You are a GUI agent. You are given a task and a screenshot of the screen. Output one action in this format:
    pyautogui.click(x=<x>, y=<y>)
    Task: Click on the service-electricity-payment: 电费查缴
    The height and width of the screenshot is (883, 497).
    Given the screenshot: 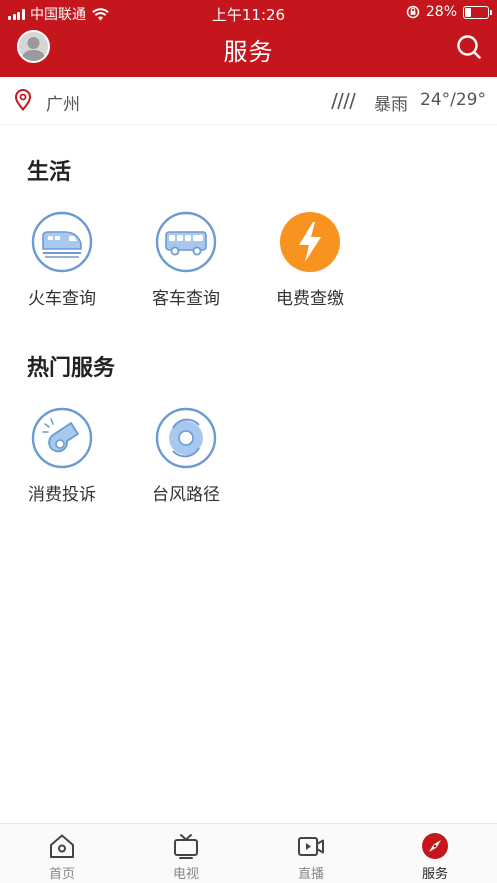 What is the action you would take?
    pyautogui.click(x=310, y=260)
    